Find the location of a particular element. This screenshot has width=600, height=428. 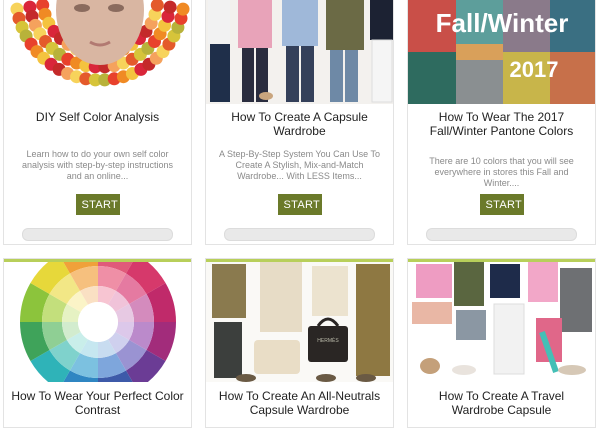

card-image-neutral-items: HERMÈS is located at coordinates (299, 322).